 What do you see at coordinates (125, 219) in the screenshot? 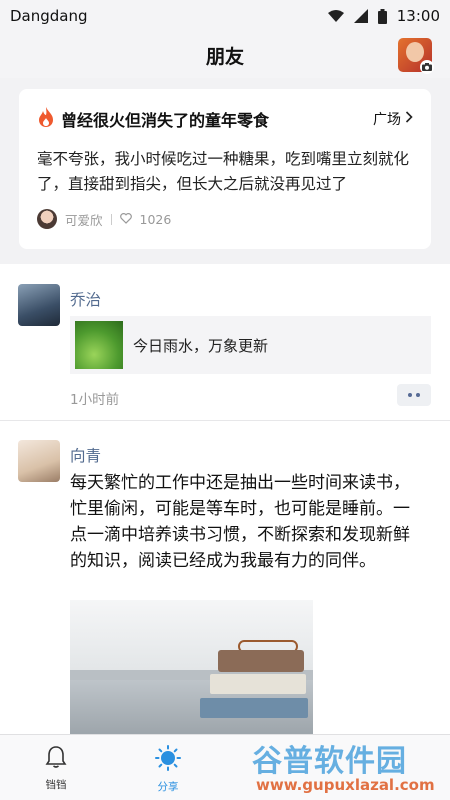
I see `heart-icon` at bounding box center [125, 219].